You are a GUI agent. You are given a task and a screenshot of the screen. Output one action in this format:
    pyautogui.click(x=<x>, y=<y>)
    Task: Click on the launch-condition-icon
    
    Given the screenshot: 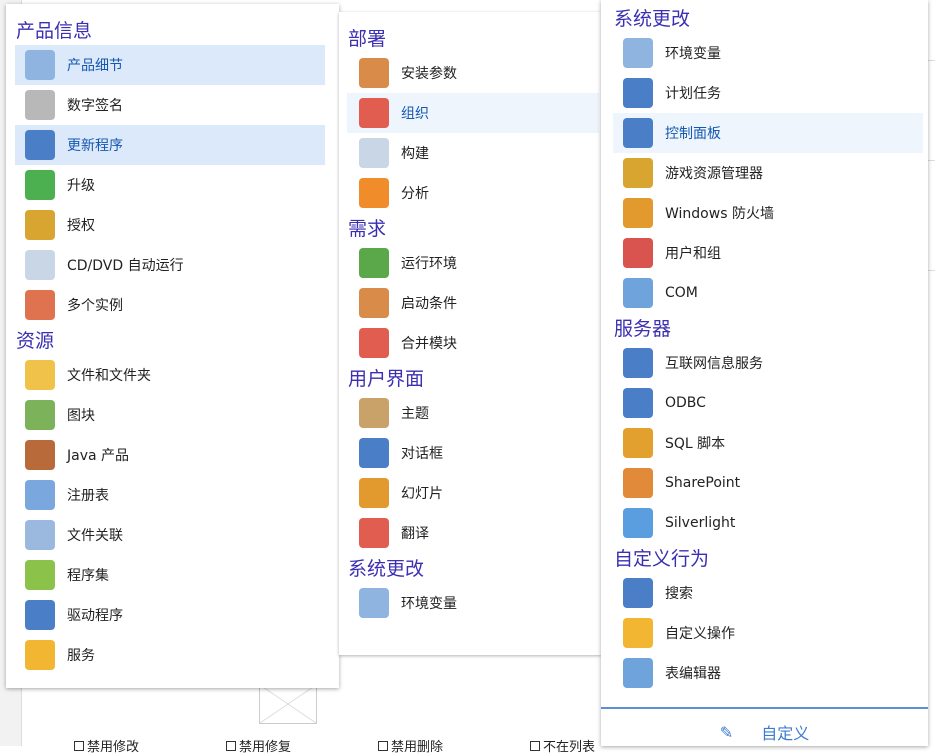 What is the action you would take?
    pyautogui.click(x=374, y=303)
    